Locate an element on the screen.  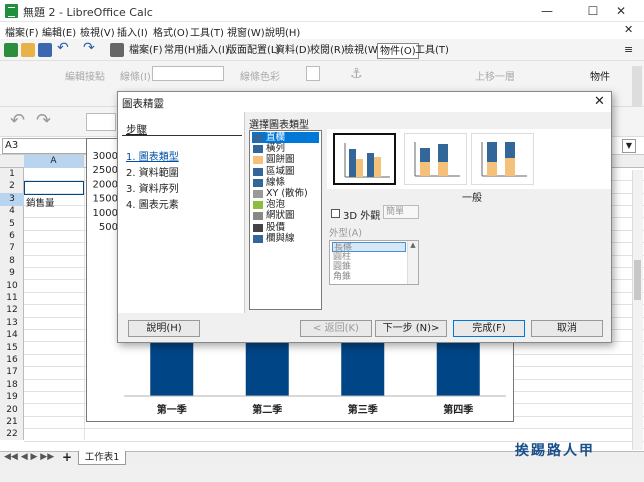
dialog-title-bar is located at coordinates (364, 102).